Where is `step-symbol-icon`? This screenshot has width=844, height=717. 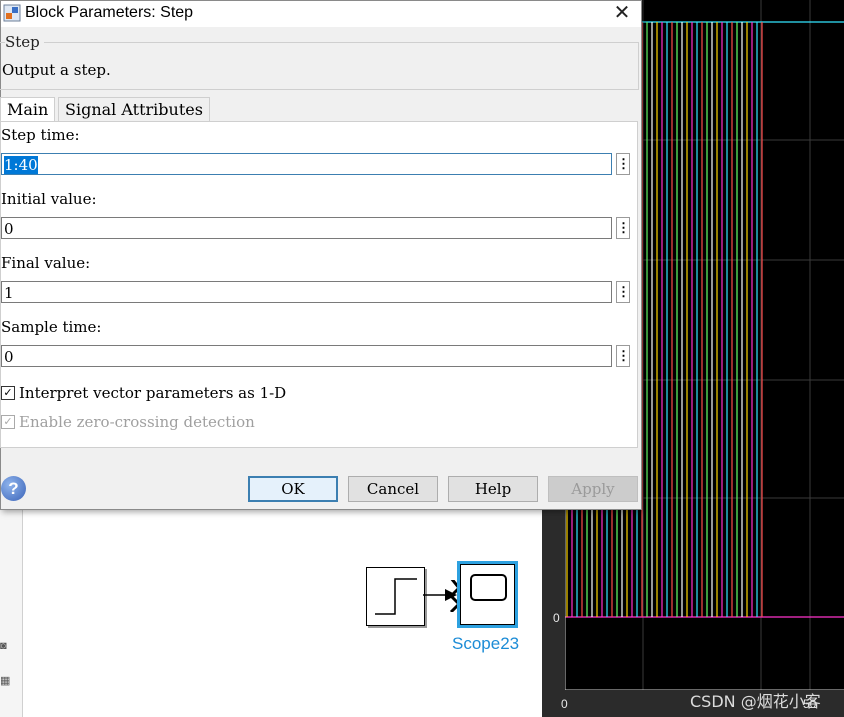
step-symbol-icon is located at coordinates (396, 596).